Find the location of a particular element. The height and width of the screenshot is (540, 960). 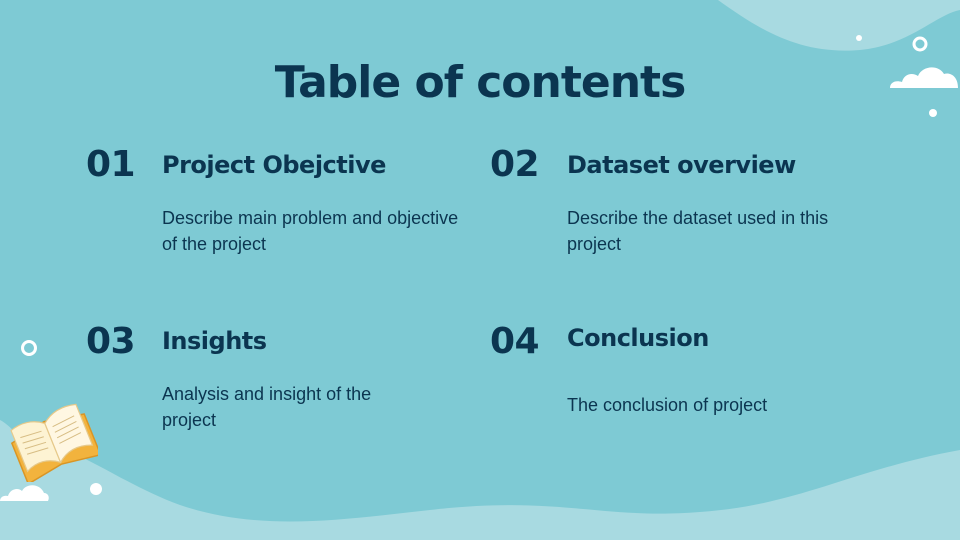

item-number: 03 is located at coordinates (111, 341).